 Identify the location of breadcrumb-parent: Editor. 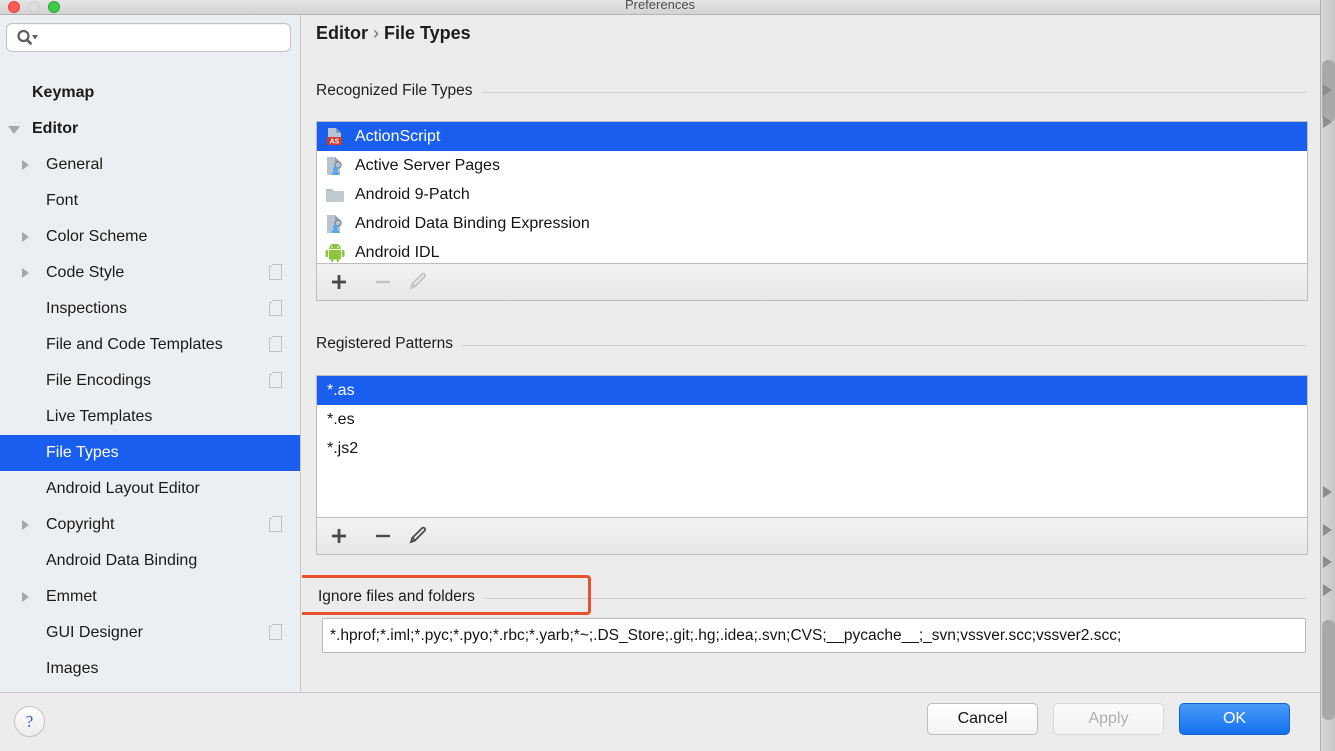
(342, 33).